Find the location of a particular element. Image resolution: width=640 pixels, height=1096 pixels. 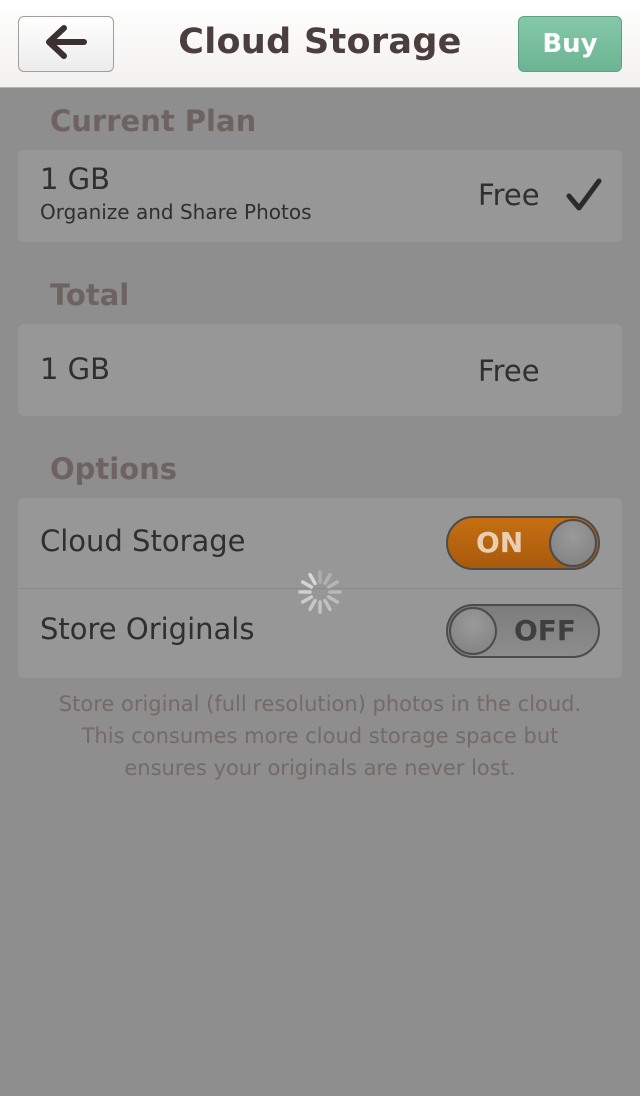

toggle-state-label: OFF is located at coordinates (545, 630).